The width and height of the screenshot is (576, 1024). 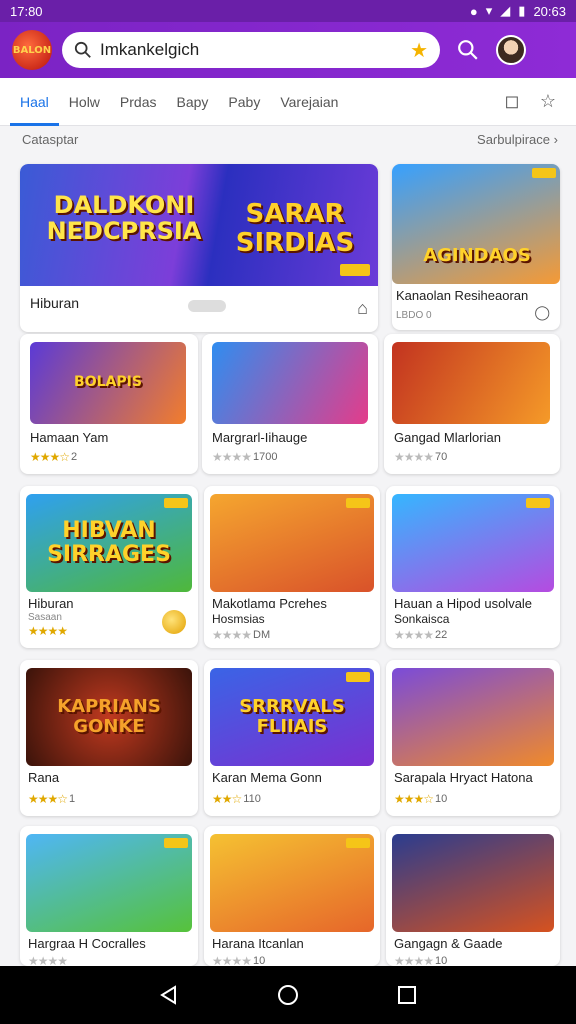 What do you see at coordinates (448, 943) in the screenshot?
I see `game-name: Gangagn & Gaade` at bounding box center [448, 943].